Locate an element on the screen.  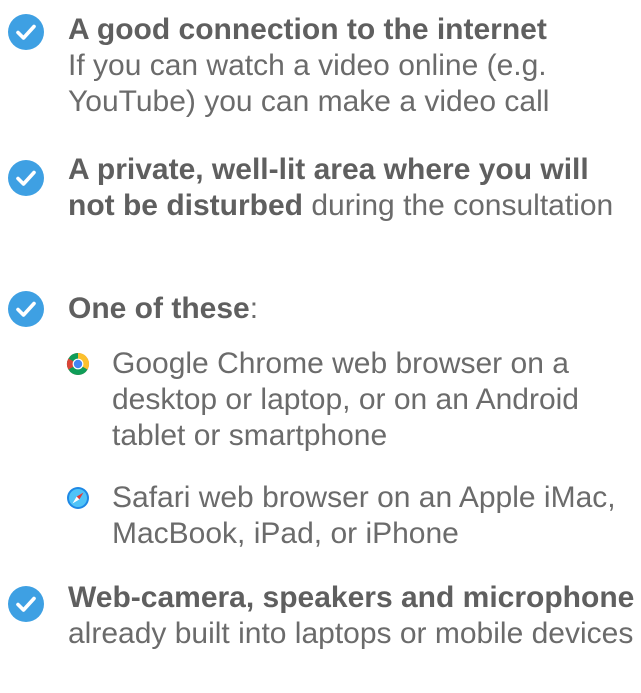
requirement-title: Web-camera, speakers and microphone is located at coordinates (351, 597).